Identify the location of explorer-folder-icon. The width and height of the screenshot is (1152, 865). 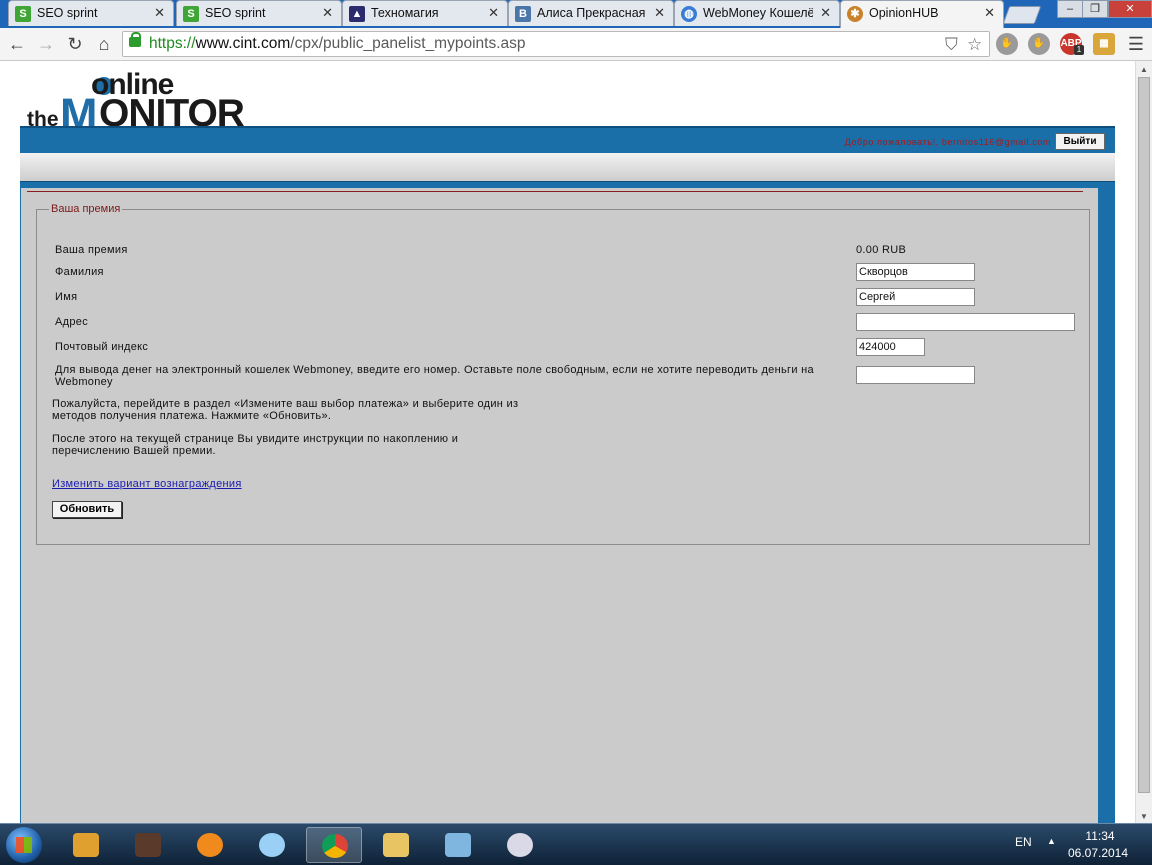
(396, 845).